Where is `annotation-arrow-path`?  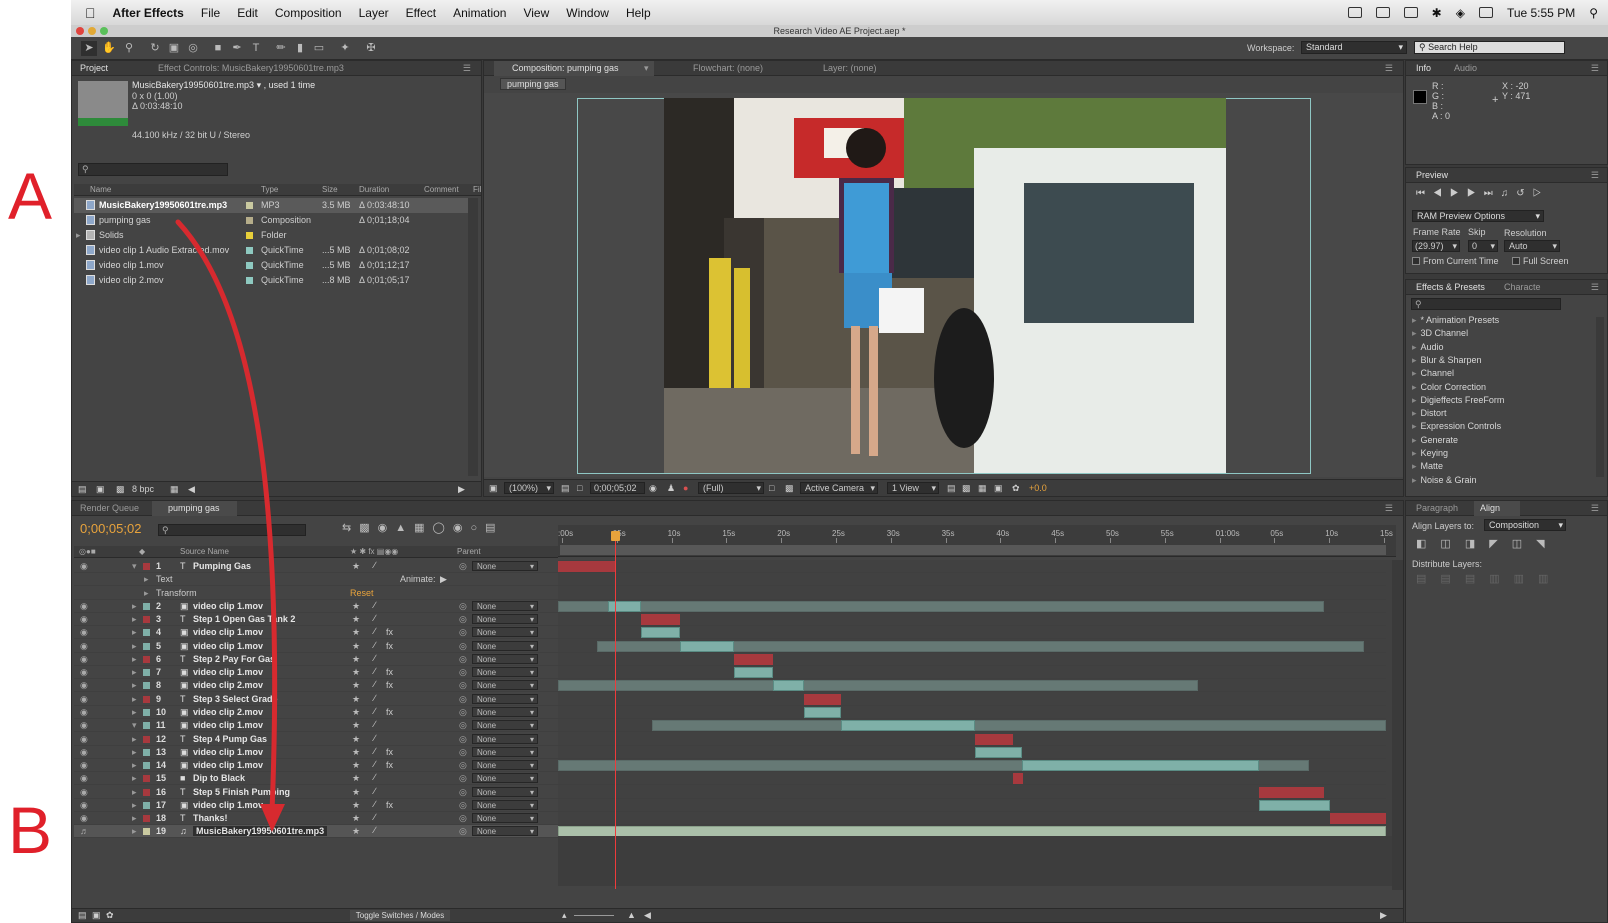
annotation-arrow-path is located at coordinates (226, 517).